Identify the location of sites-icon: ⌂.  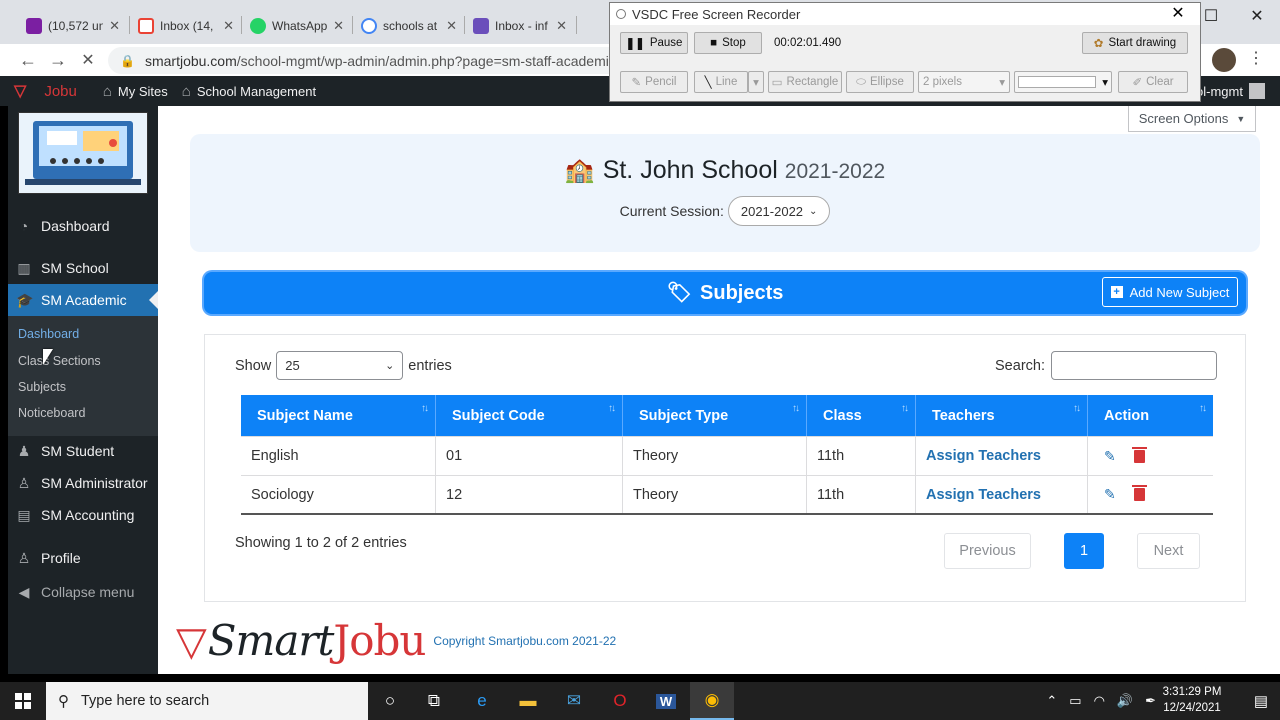
(107, 91).